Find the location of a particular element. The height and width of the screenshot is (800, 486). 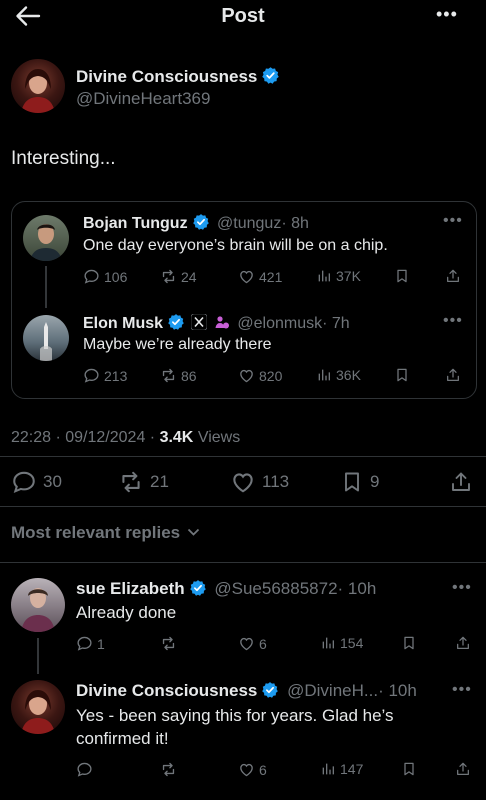

like-button: 421 is located at coordinates (260, 276).